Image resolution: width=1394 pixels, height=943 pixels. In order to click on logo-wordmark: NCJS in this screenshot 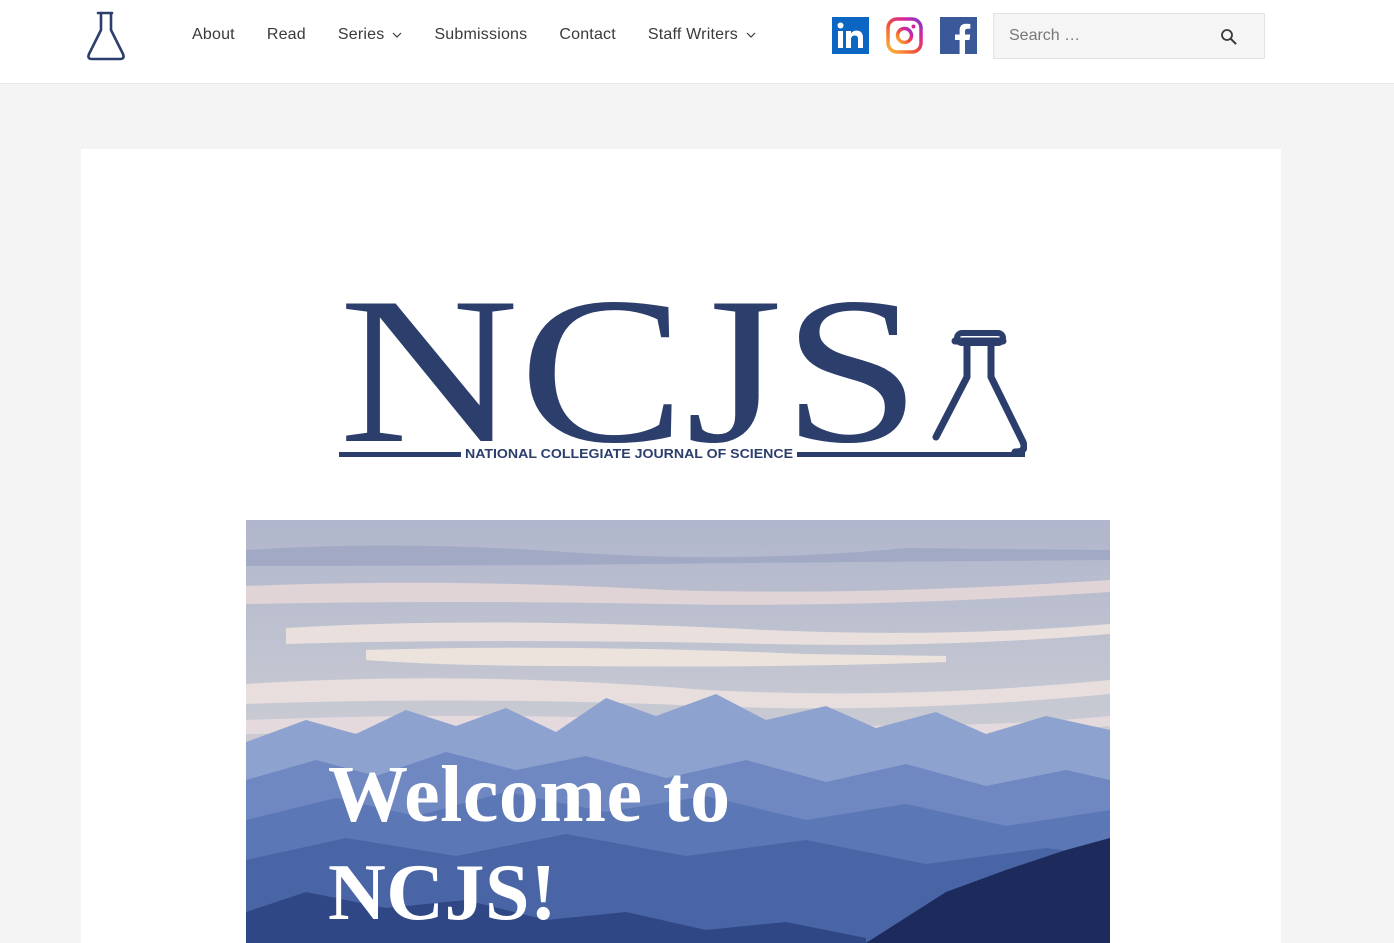, I will do `click(630, 370)`.